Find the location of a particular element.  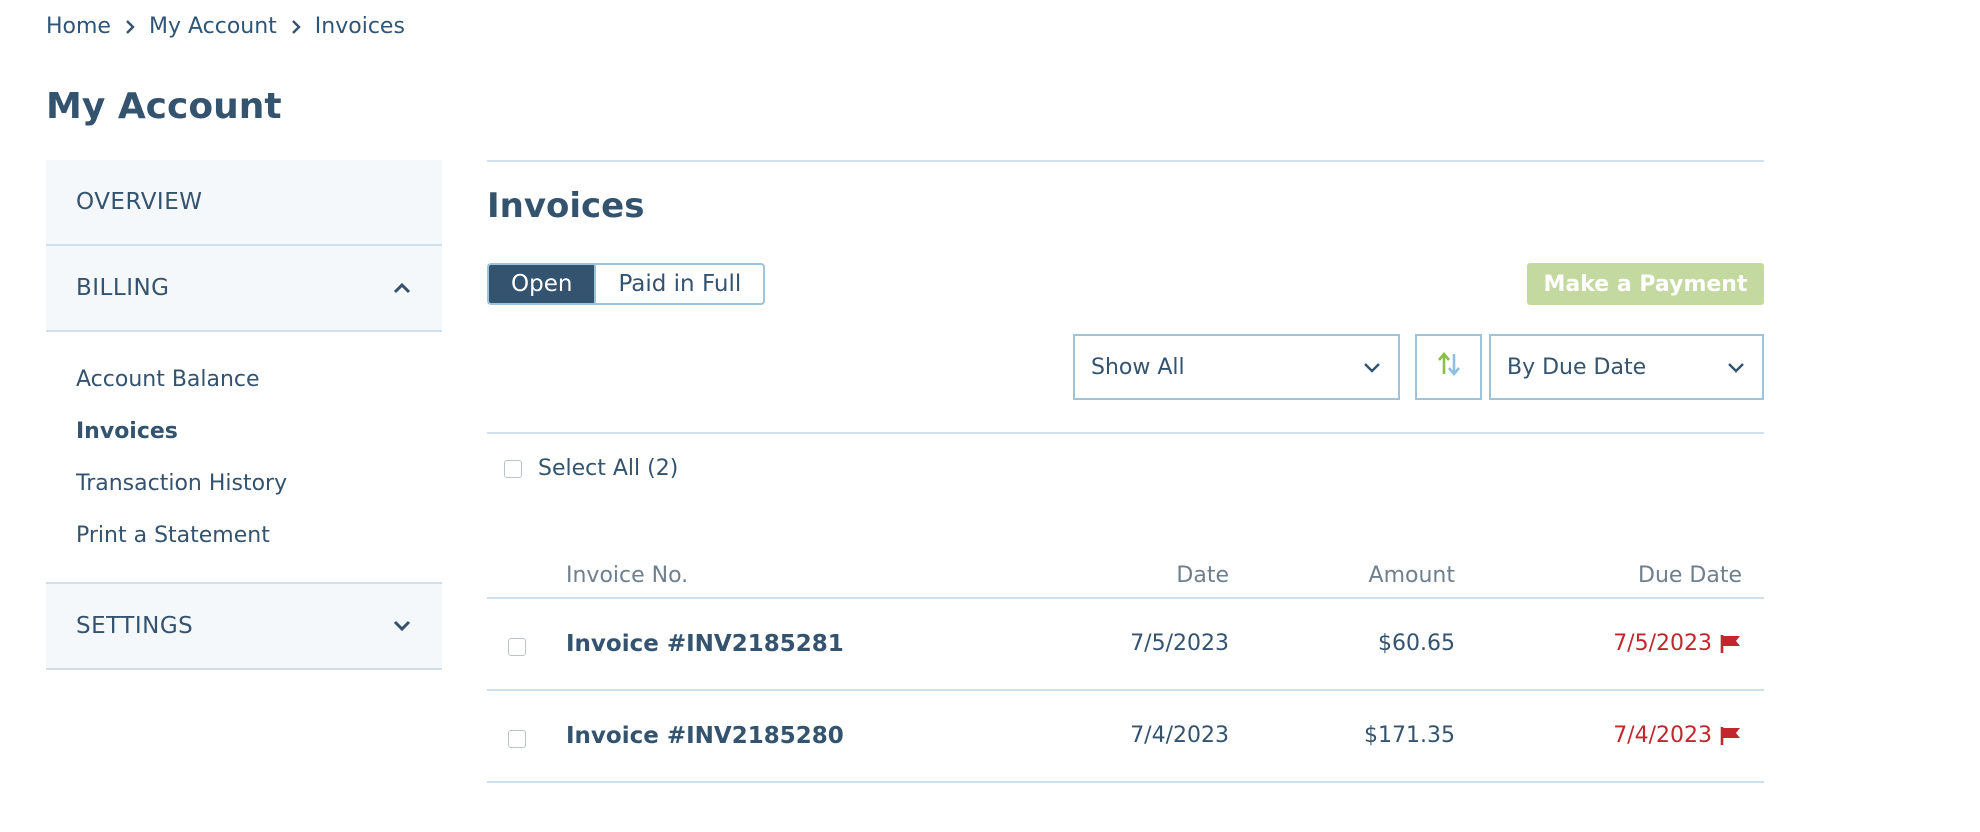

breadcrumb-invoices: Invoices is located at coordinates (360, 26).